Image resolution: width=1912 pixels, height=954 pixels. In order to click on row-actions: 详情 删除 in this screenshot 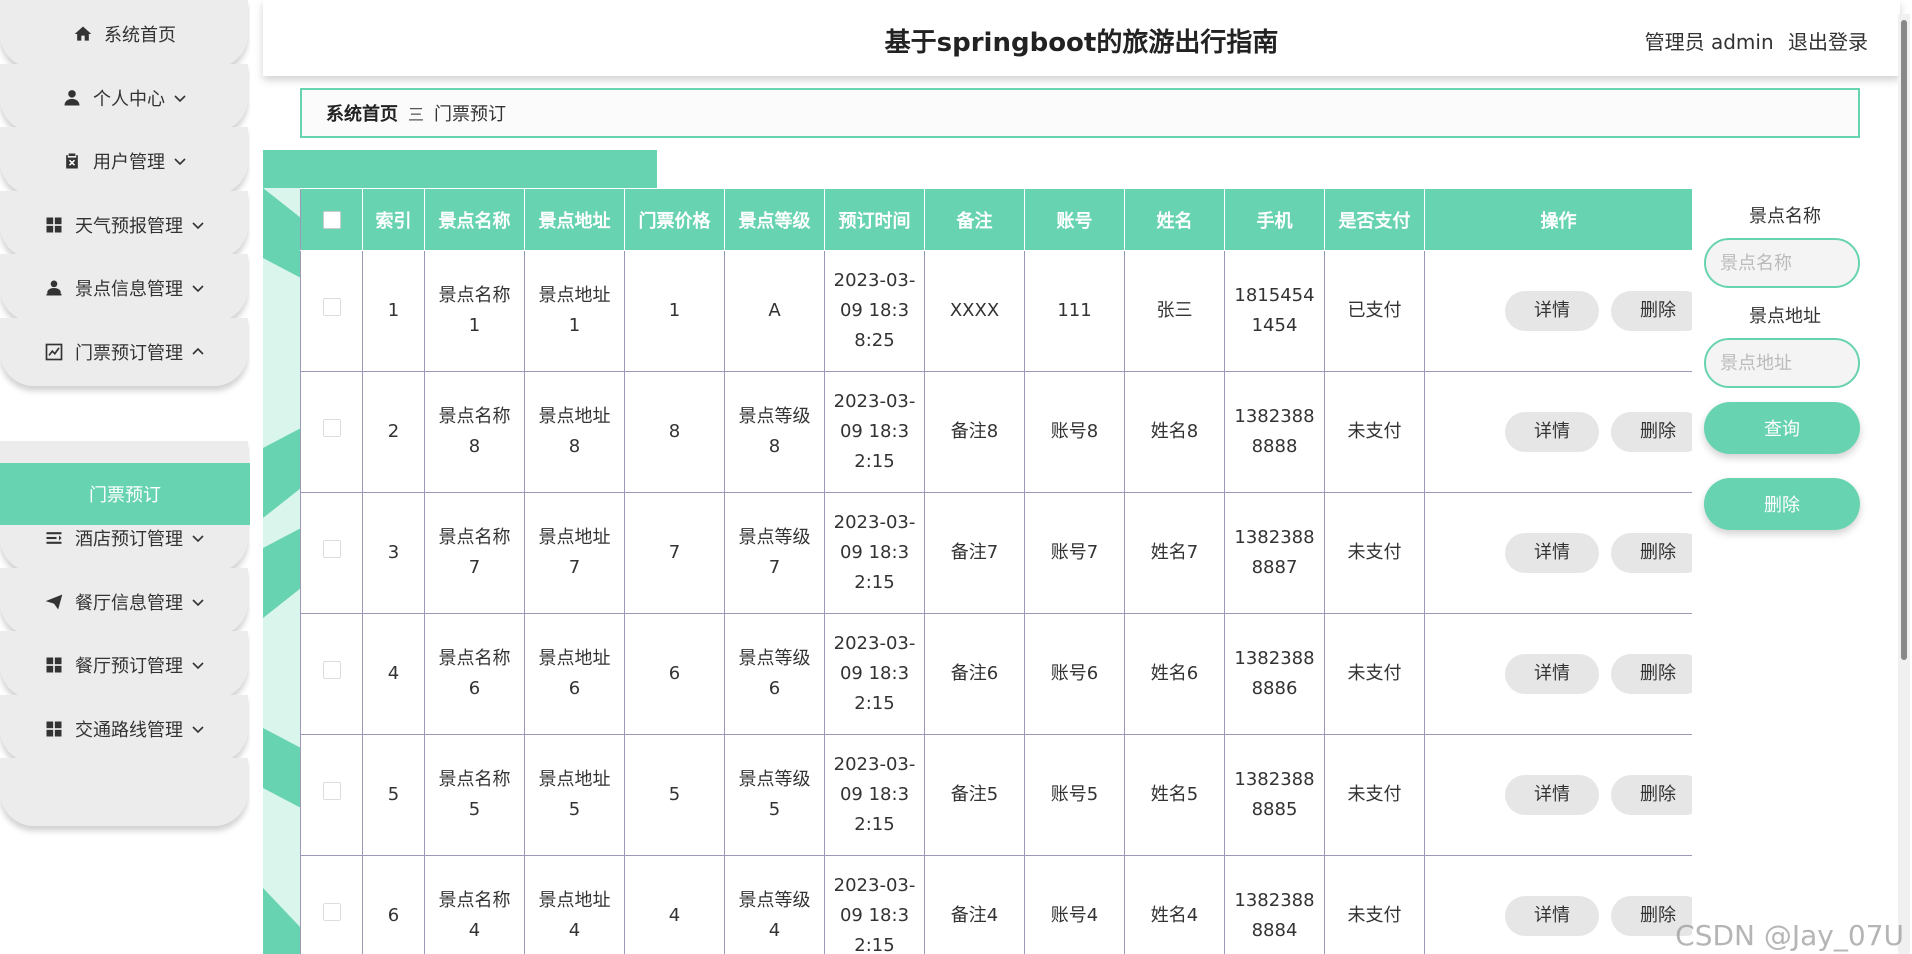, I will do `click(1558, 553)`.